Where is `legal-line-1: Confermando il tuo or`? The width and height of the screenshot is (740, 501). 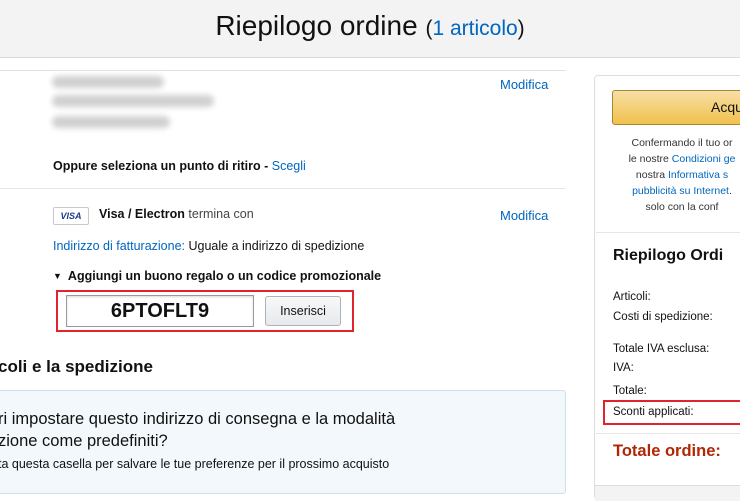 legal-line-1: Confermando il tuo or is located at coordinates (682, 143).